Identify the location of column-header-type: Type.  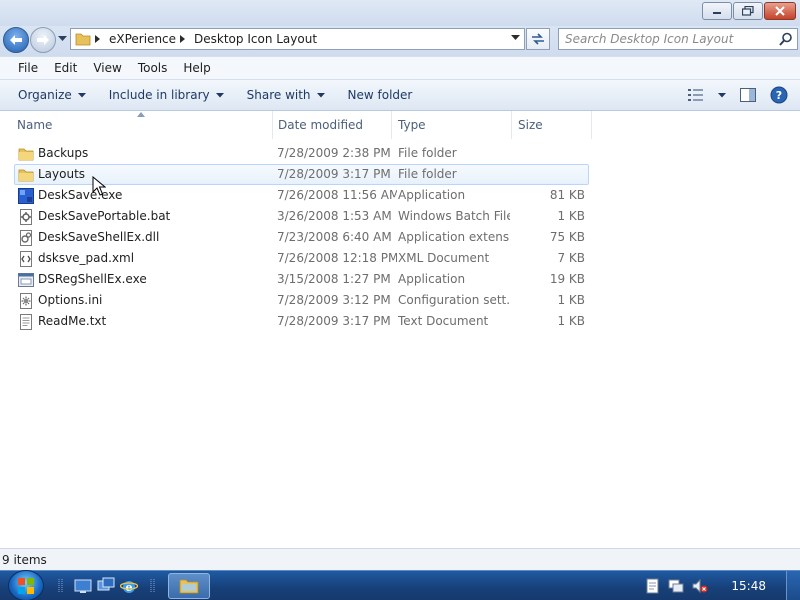
(452, 125).